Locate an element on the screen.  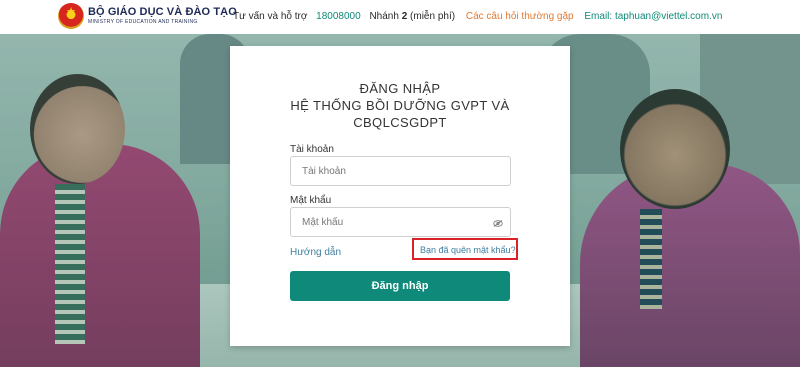
login-title-line: CBQLCSGDPT is located at coordinates (400, 122).